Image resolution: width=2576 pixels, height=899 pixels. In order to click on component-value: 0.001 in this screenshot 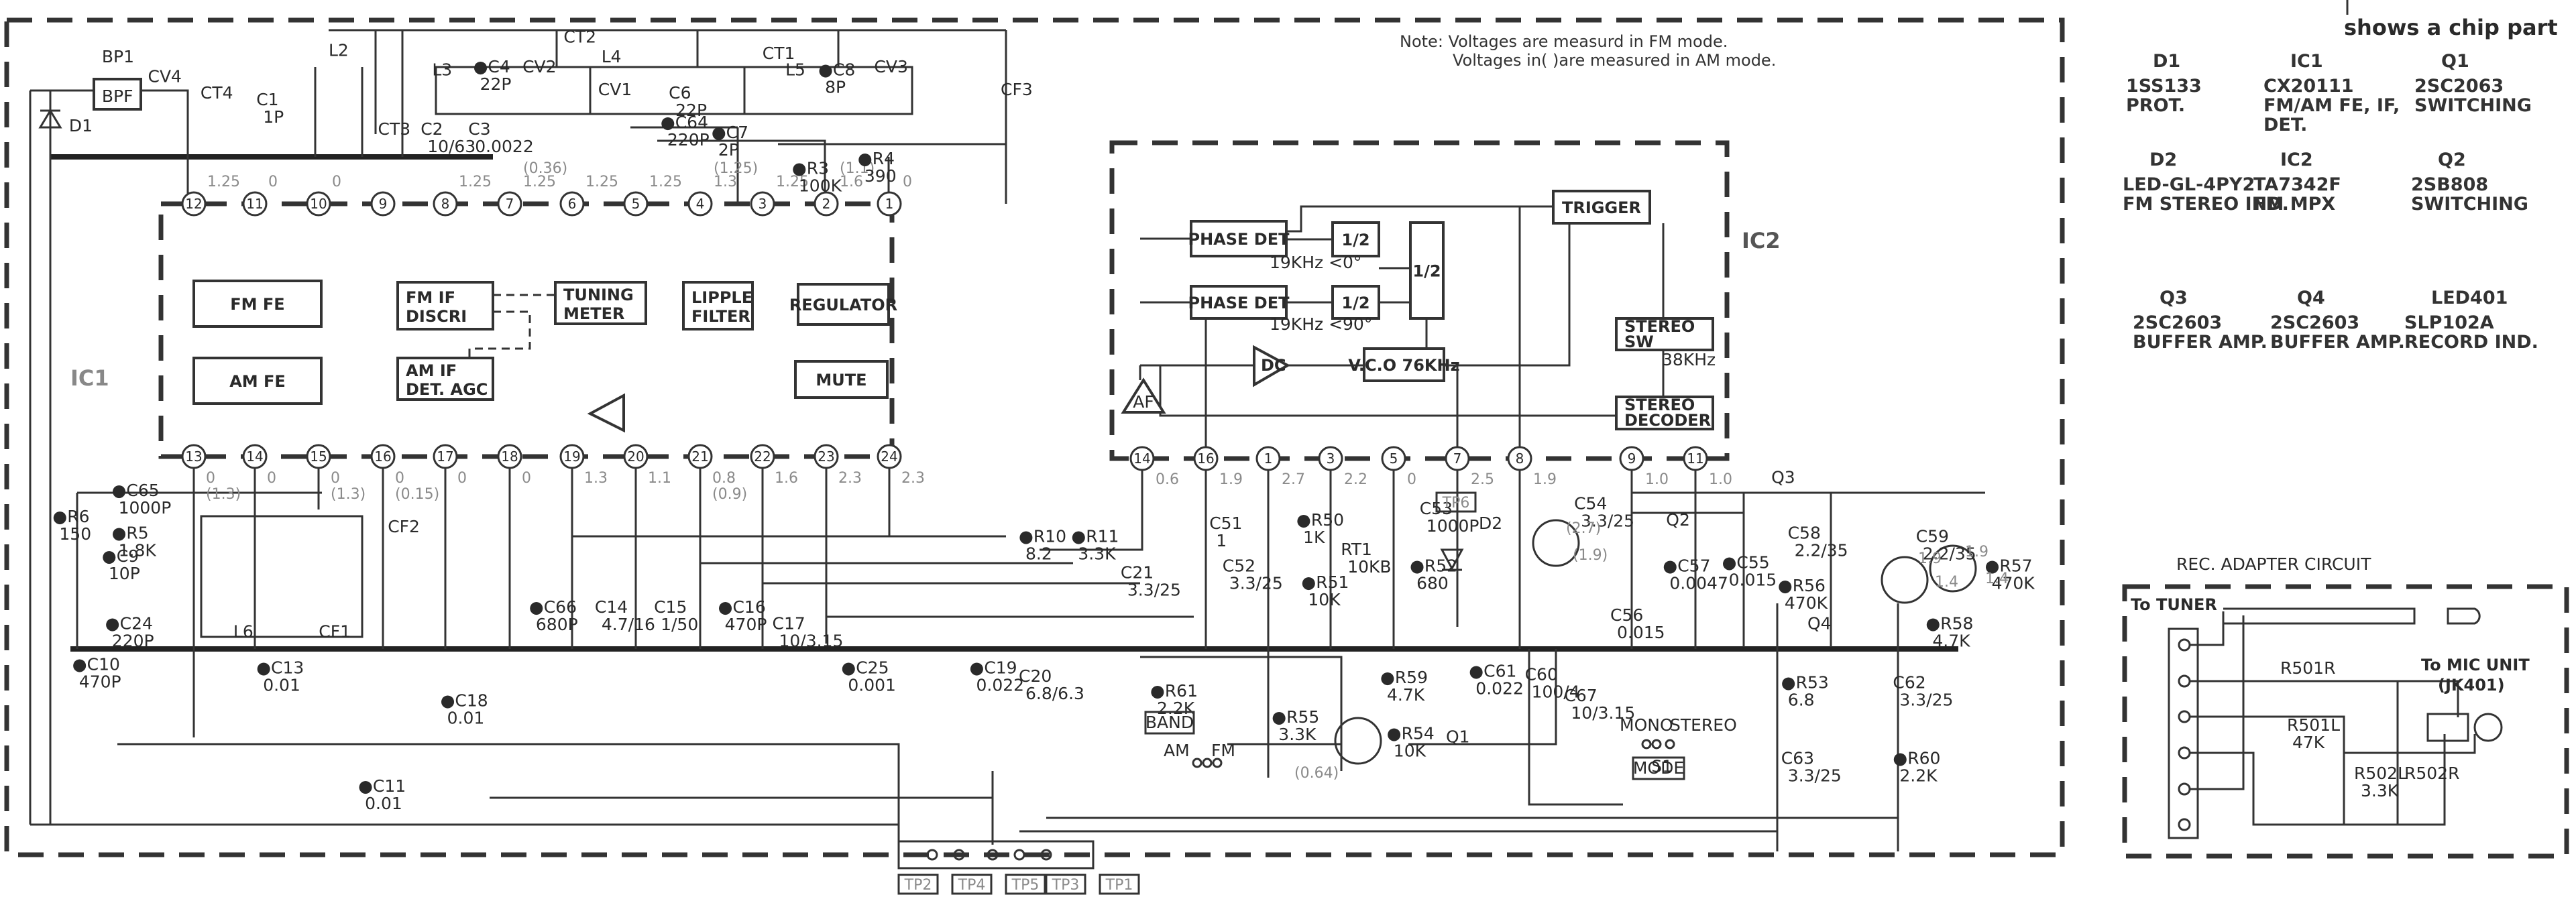, I will do `click(872, 685)`.